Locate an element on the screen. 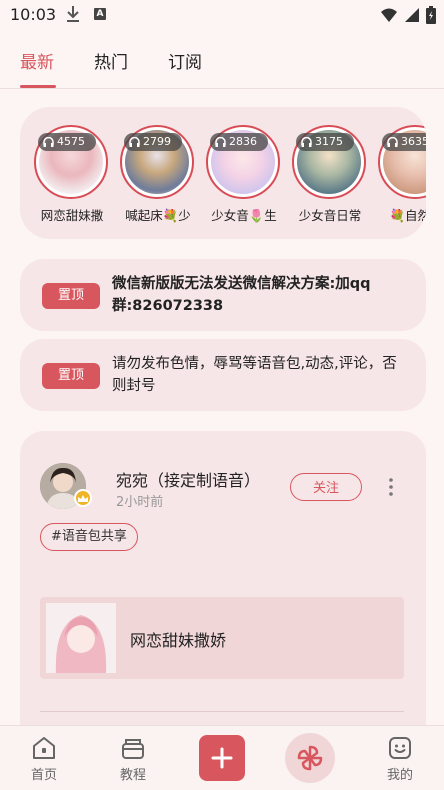 This screenshot has height=790, width=444. nav-mine-label: 我的 is located at coordinates (399, 775).